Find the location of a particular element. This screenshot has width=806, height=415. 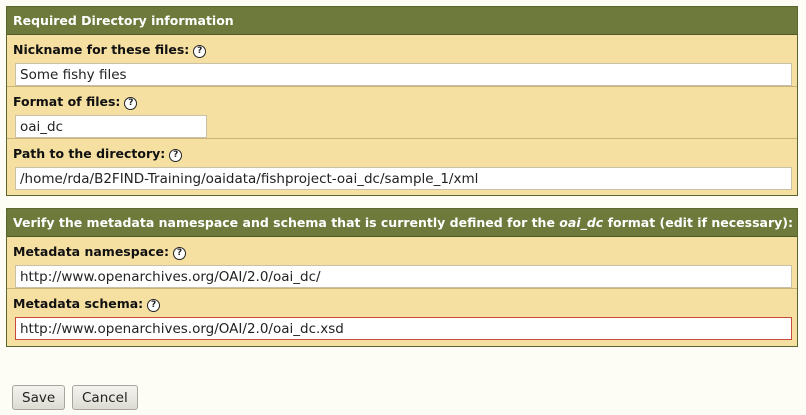

path-input is located at coordinates (403, 178).